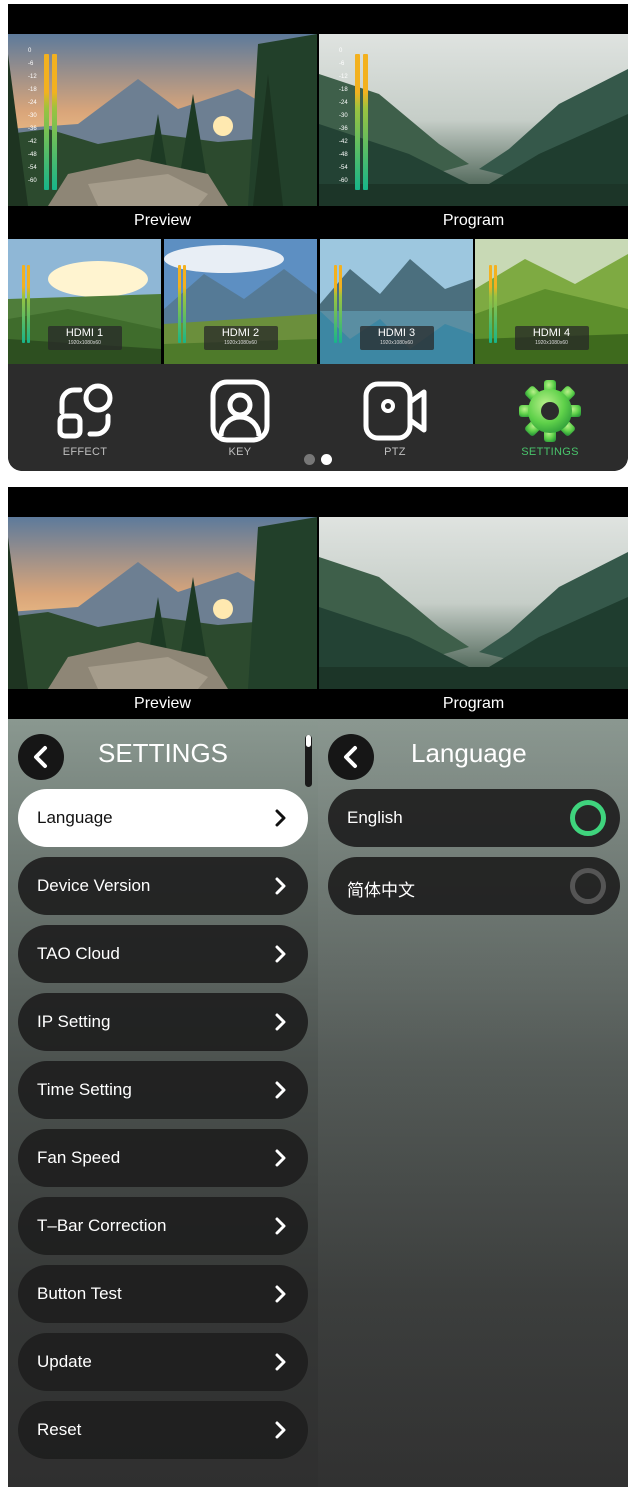 The width and height of the screenshot is (629, 1494). I want to click on meter-tick: 0, so click(341, 51).